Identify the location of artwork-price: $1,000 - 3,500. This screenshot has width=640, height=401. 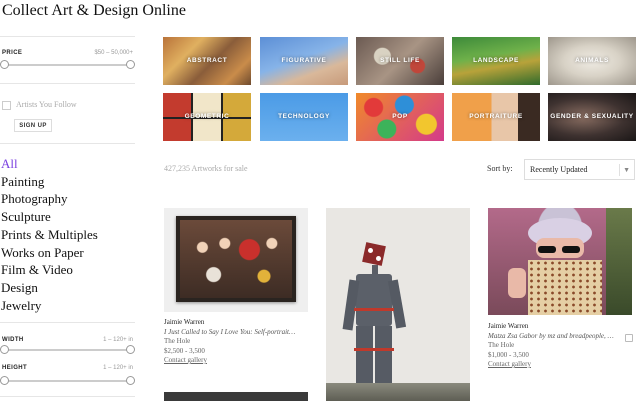
(508, 354).